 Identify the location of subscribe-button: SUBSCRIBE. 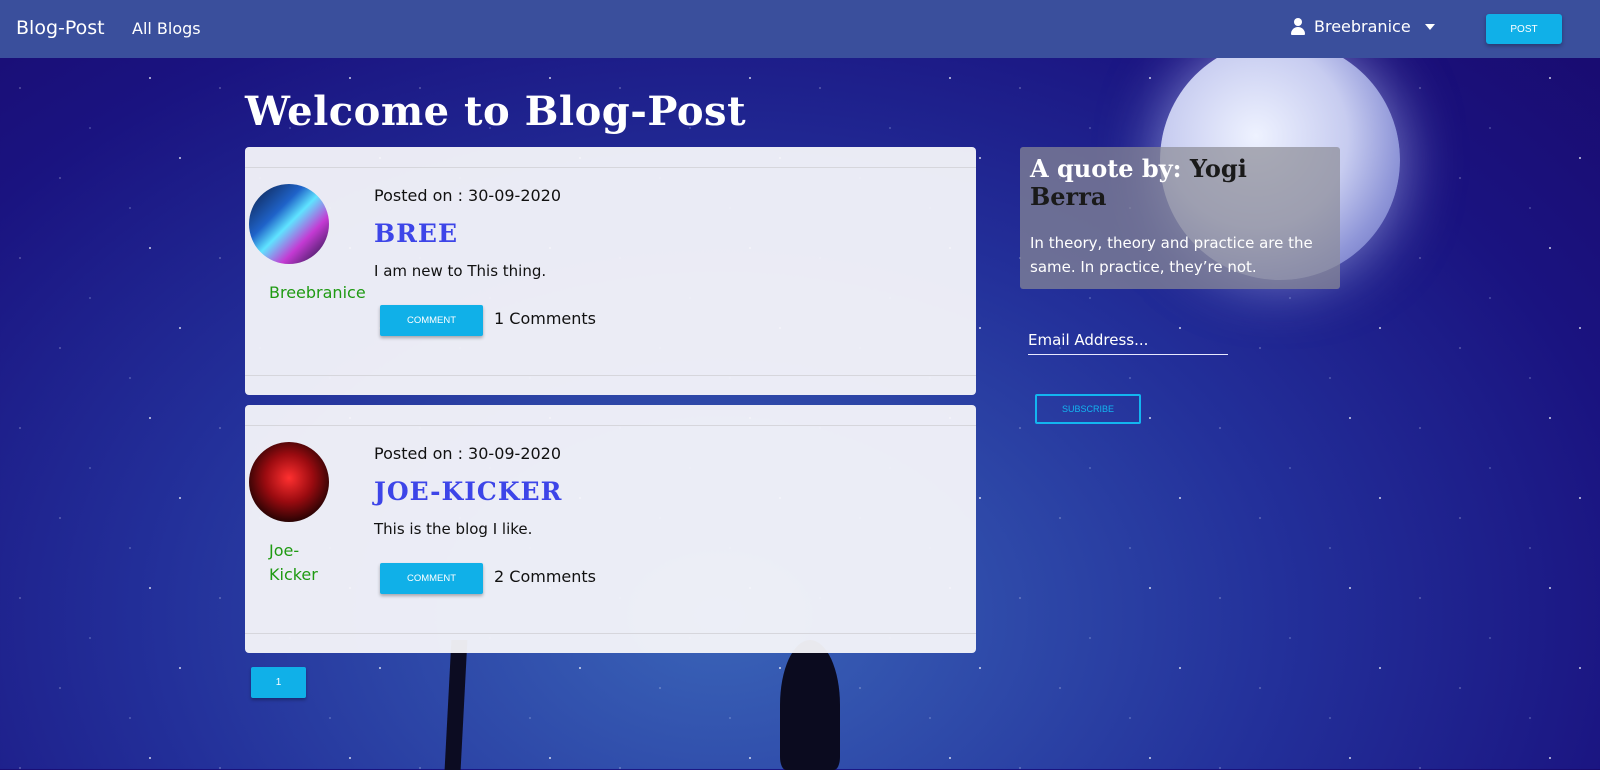
(1088, 409).